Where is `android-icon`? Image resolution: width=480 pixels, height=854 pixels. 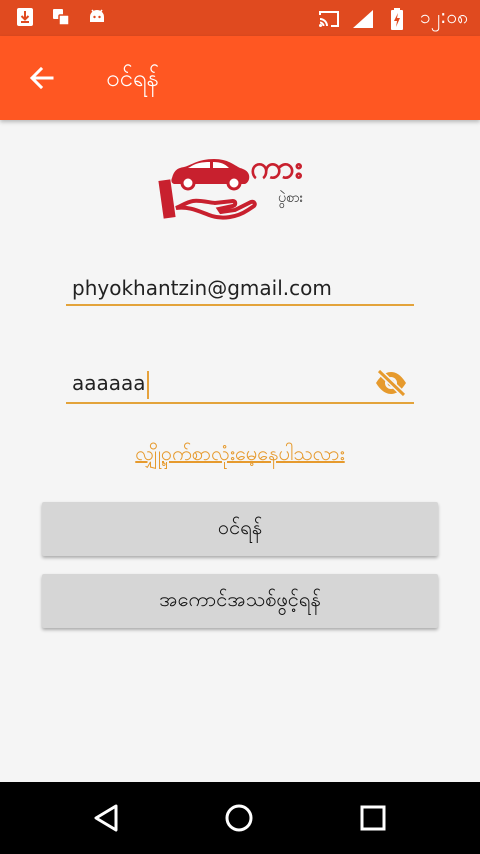 android-icon is located at coordinates (97, 17).